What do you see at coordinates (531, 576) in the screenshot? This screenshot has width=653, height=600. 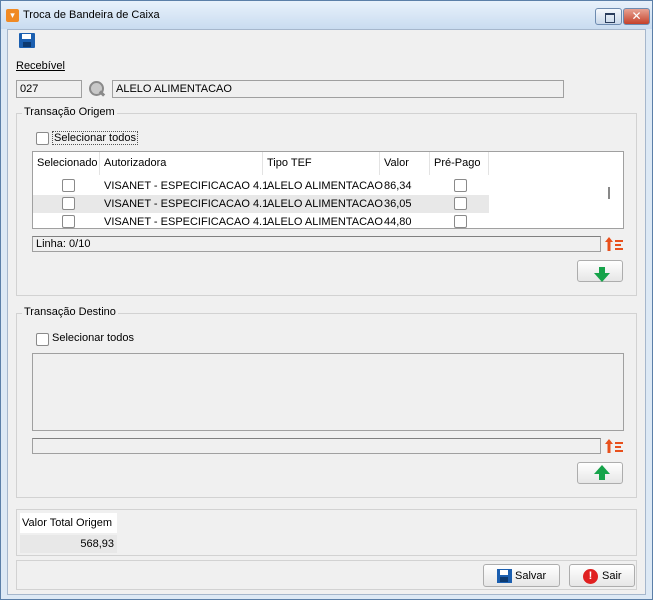 I see `save-button-label: Salvar` at bounding box center [531, 576].